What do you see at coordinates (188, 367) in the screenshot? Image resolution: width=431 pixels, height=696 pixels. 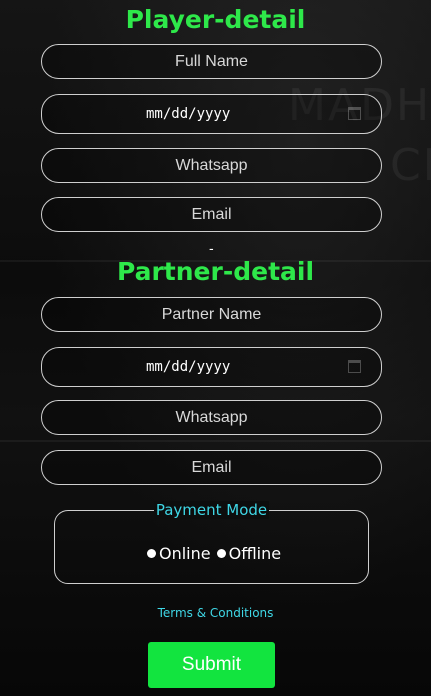 I see `partner-dob-placeholder: mm/dd/yyyy` at bounding box center [188, 367].